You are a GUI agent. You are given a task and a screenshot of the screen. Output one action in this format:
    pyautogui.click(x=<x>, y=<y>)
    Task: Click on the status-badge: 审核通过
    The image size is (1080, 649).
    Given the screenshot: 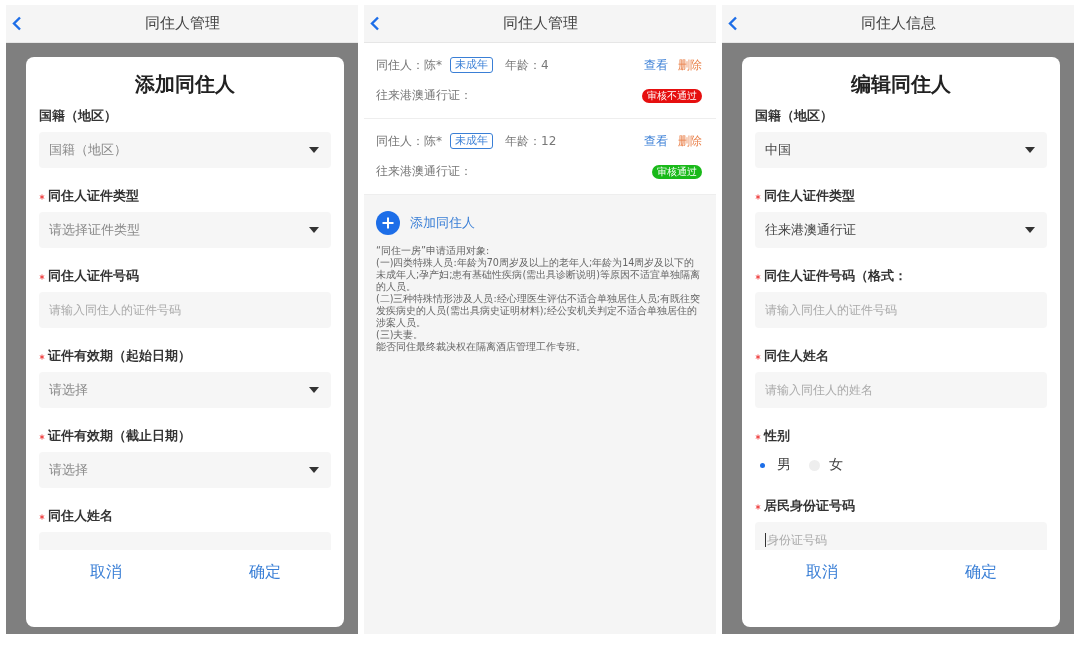 What is the action you would take?
    pyautogui.click(x=677, y=171)
    